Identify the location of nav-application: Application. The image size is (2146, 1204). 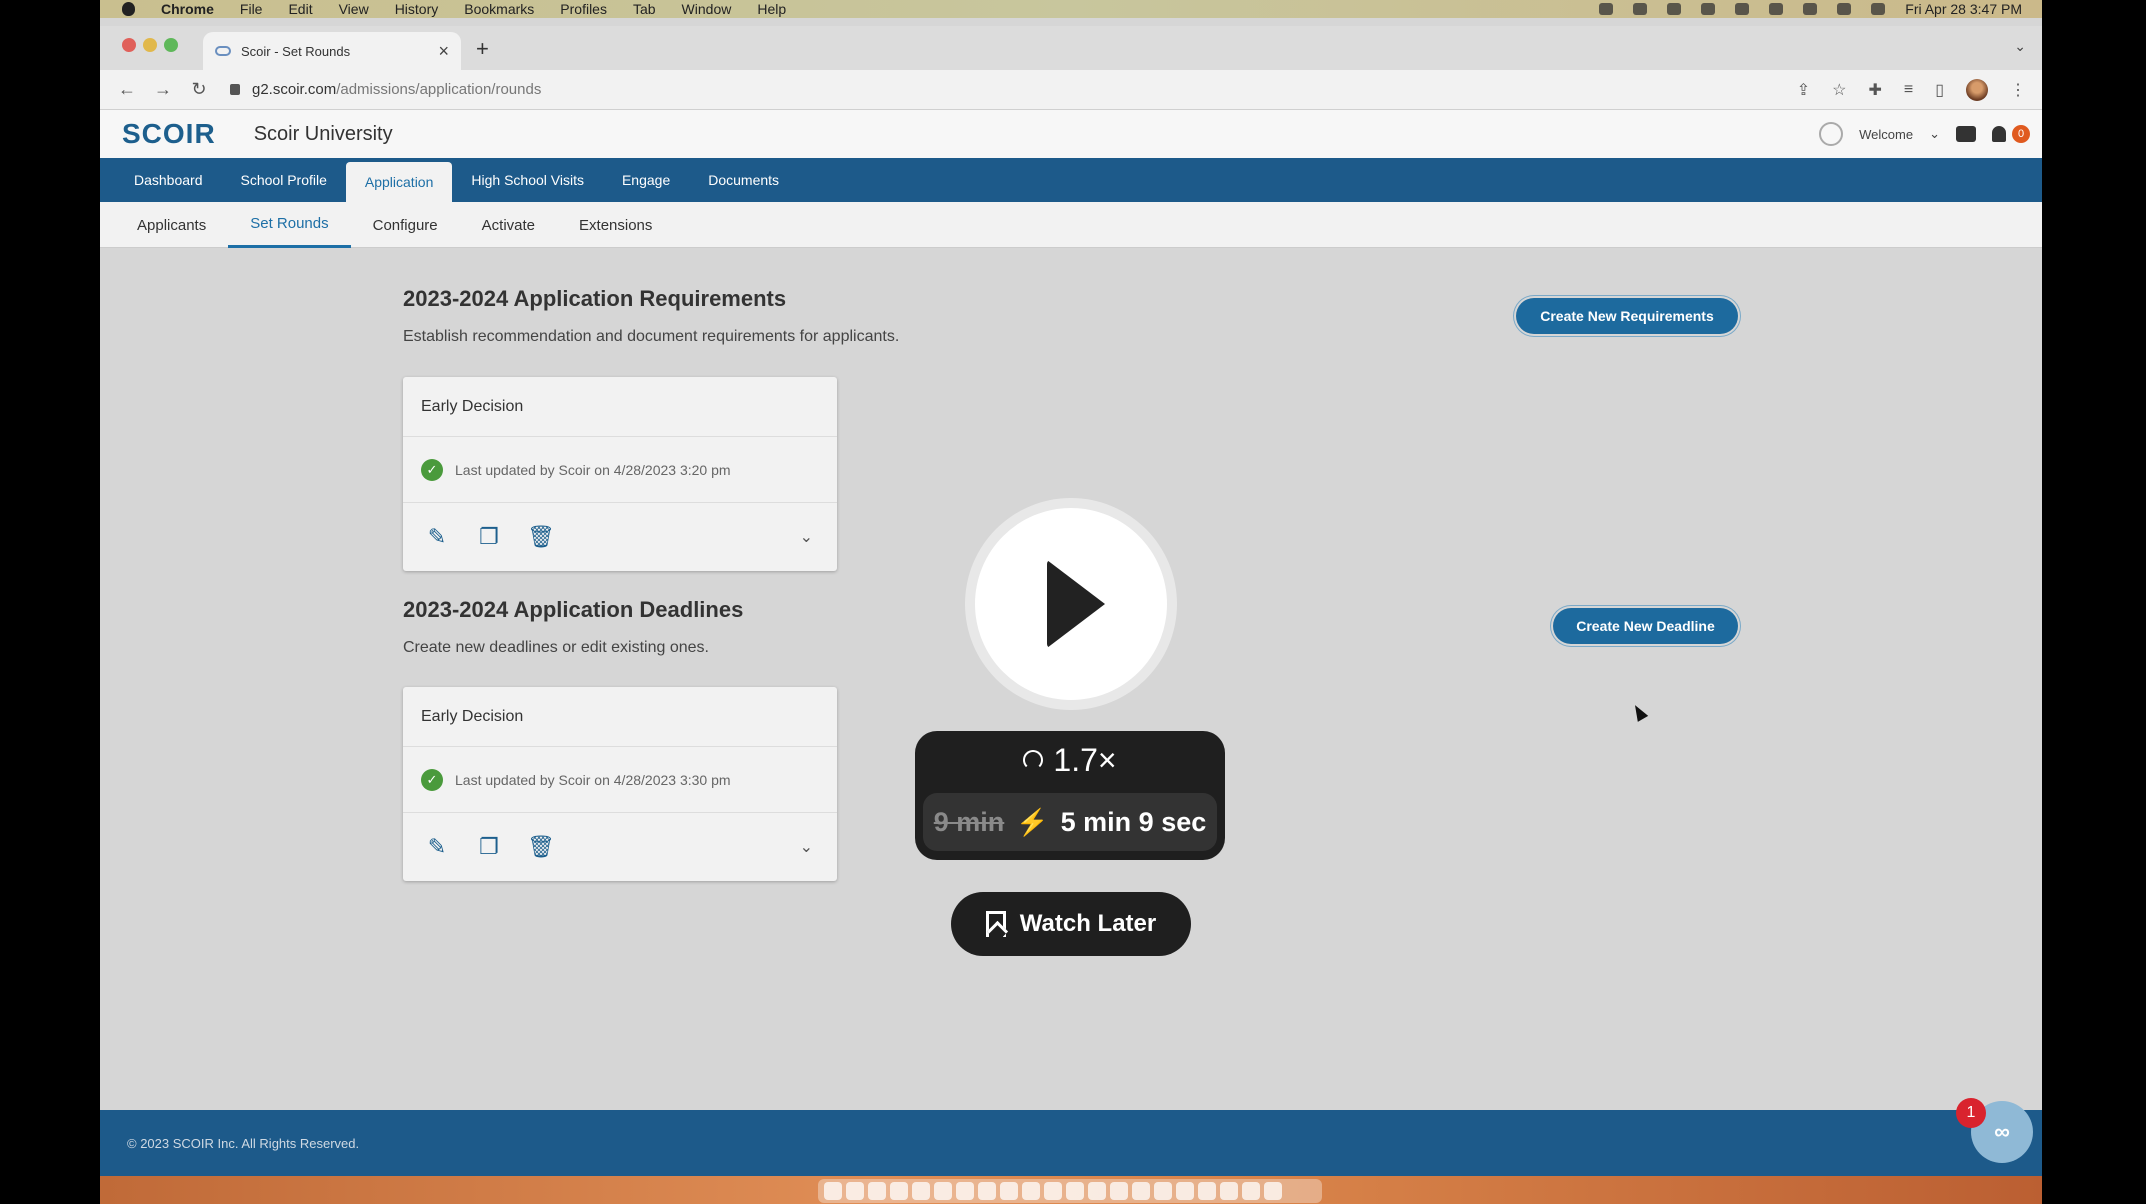
(399, 182).